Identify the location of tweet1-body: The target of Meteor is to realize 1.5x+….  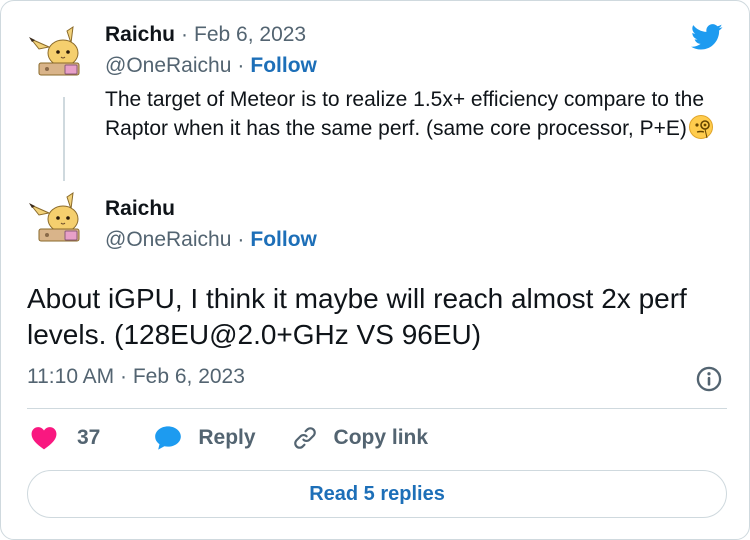
(415, 114).